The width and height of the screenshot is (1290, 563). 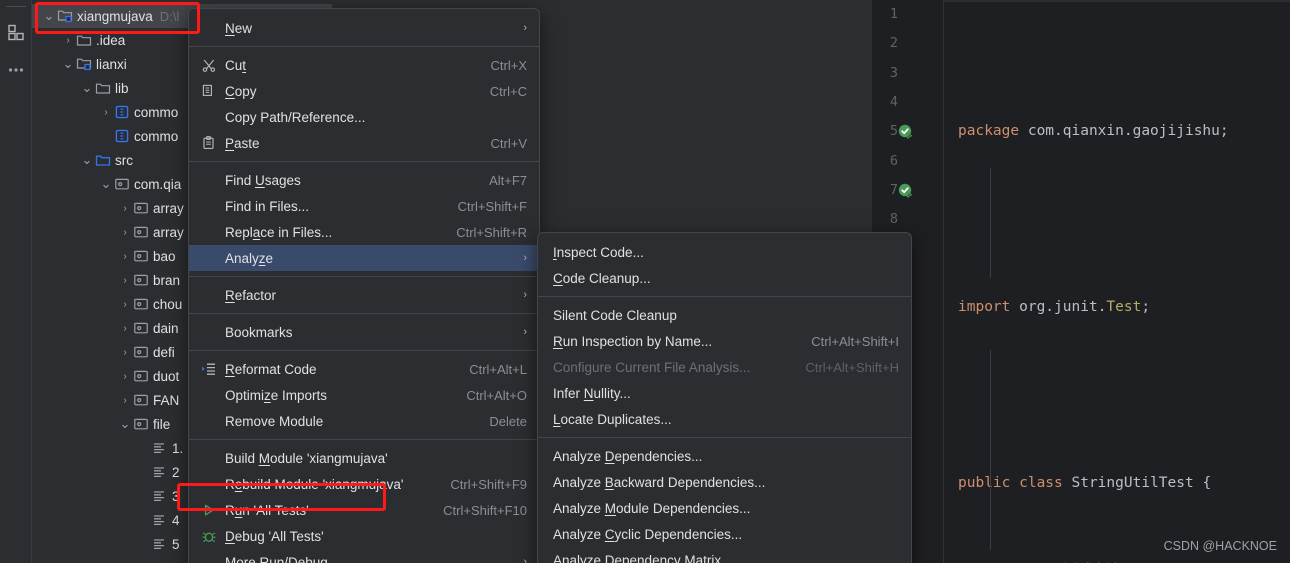 What do you see at coordinates (364, 536) in the screenshot?
I see `menu-item-debug-all-tests: Debug 'All Tests'` at bounding box center [364, 536].